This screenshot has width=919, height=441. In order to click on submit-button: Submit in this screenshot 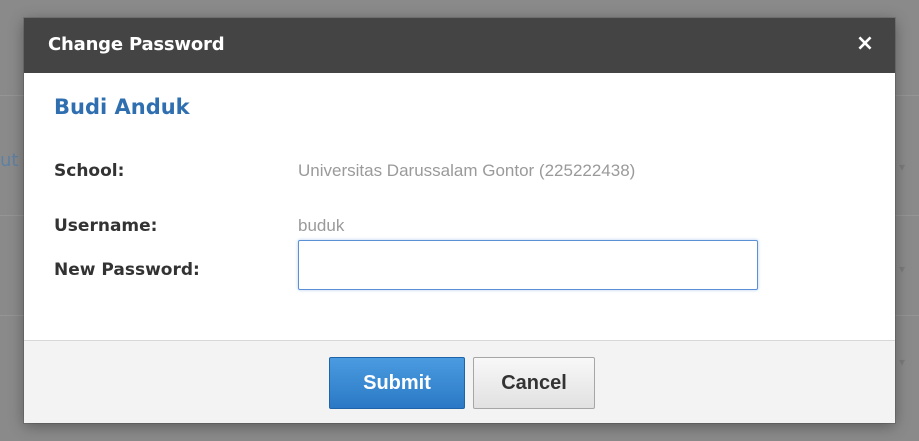, I will do `click(397, 383)`.